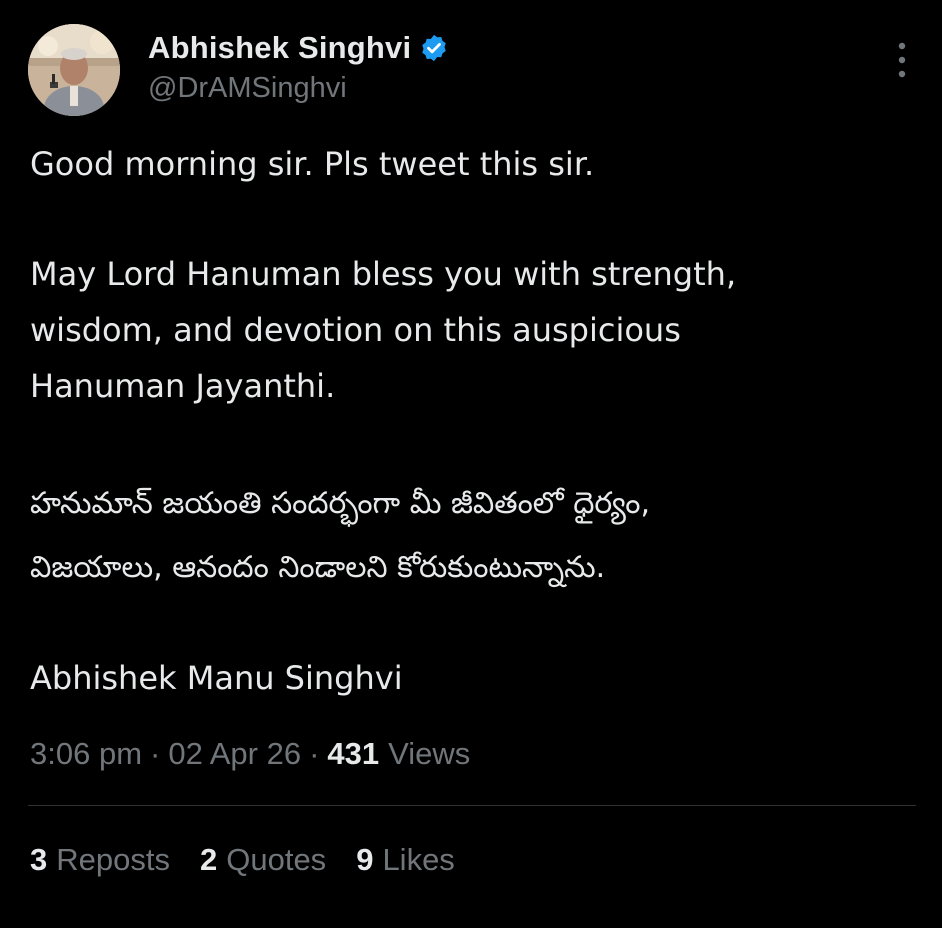 This screenshot has width=942, height=928. Describe the element at coordinates (902, 60) in the screenshot. I see `more-vertical-icon` at that location.